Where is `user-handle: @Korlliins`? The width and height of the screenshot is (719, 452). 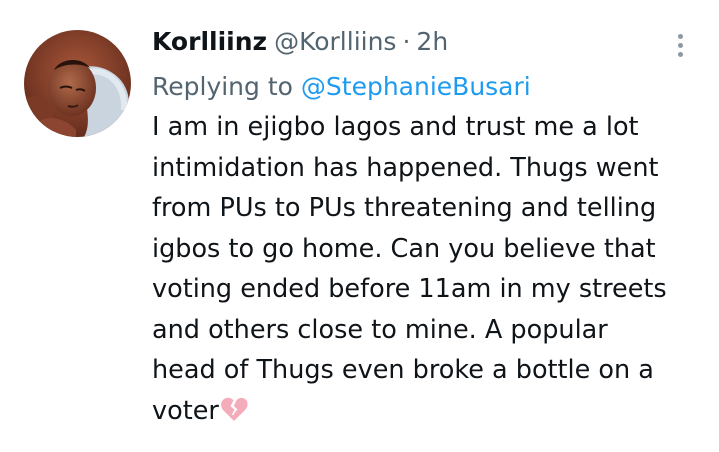 user-handle: @Korlliins is located at coordinates (335, 42).